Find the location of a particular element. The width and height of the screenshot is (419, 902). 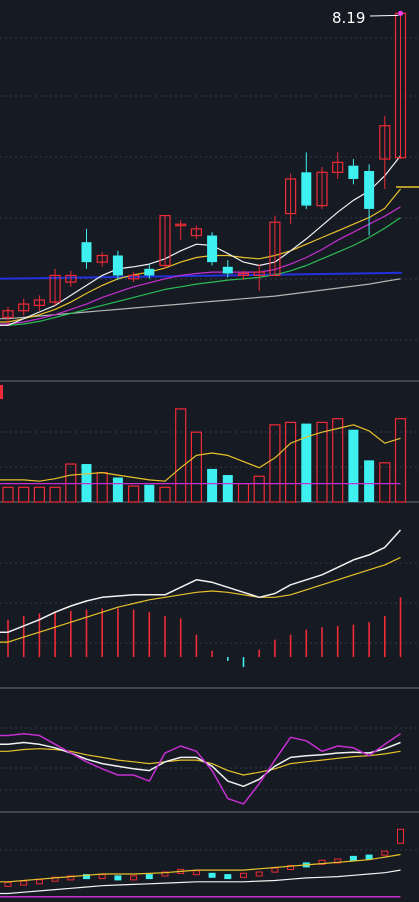

max-price-dot is located at coordinates (400, 13).